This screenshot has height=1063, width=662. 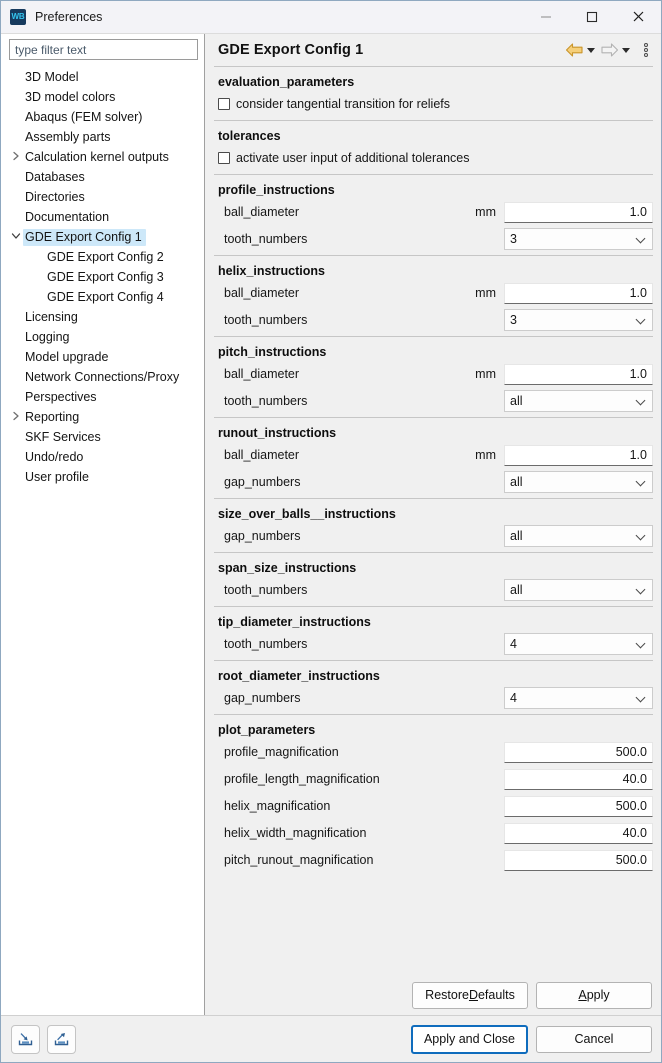 What do you see at coordinates (469, 1039) in the screenshot?
I see `apply-and-close-button: Apply and Close` at bounding box center [469, 1039].